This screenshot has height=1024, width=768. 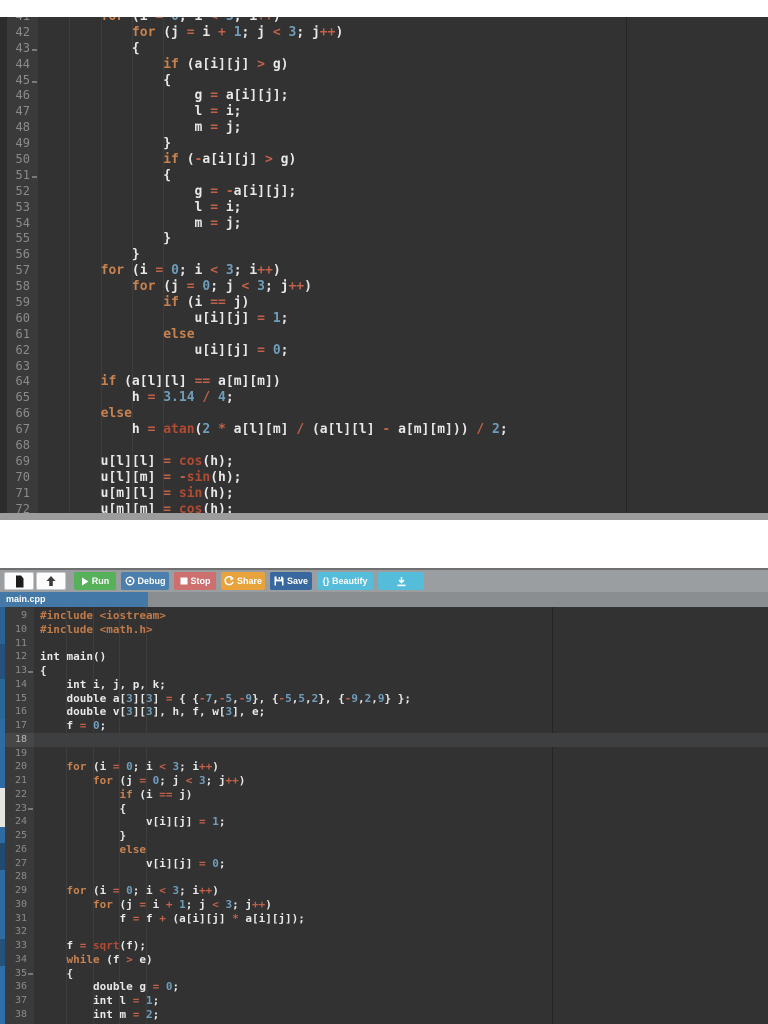 What do you see at coordinates (403, 96) in the screenshot?
I see `code-line: g = a[i][j];` at bounding box center [403, 96].